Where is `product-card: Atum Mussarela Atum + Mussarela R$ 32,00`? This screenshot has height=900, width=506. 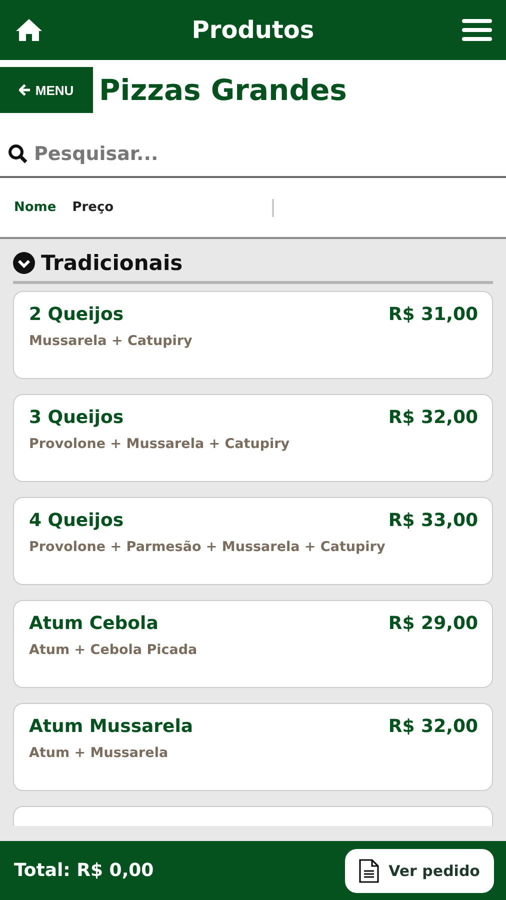 product-card: Atum Mussarela Atum + Mussarela R$ 32,00 is located at coordinates (253, 747).